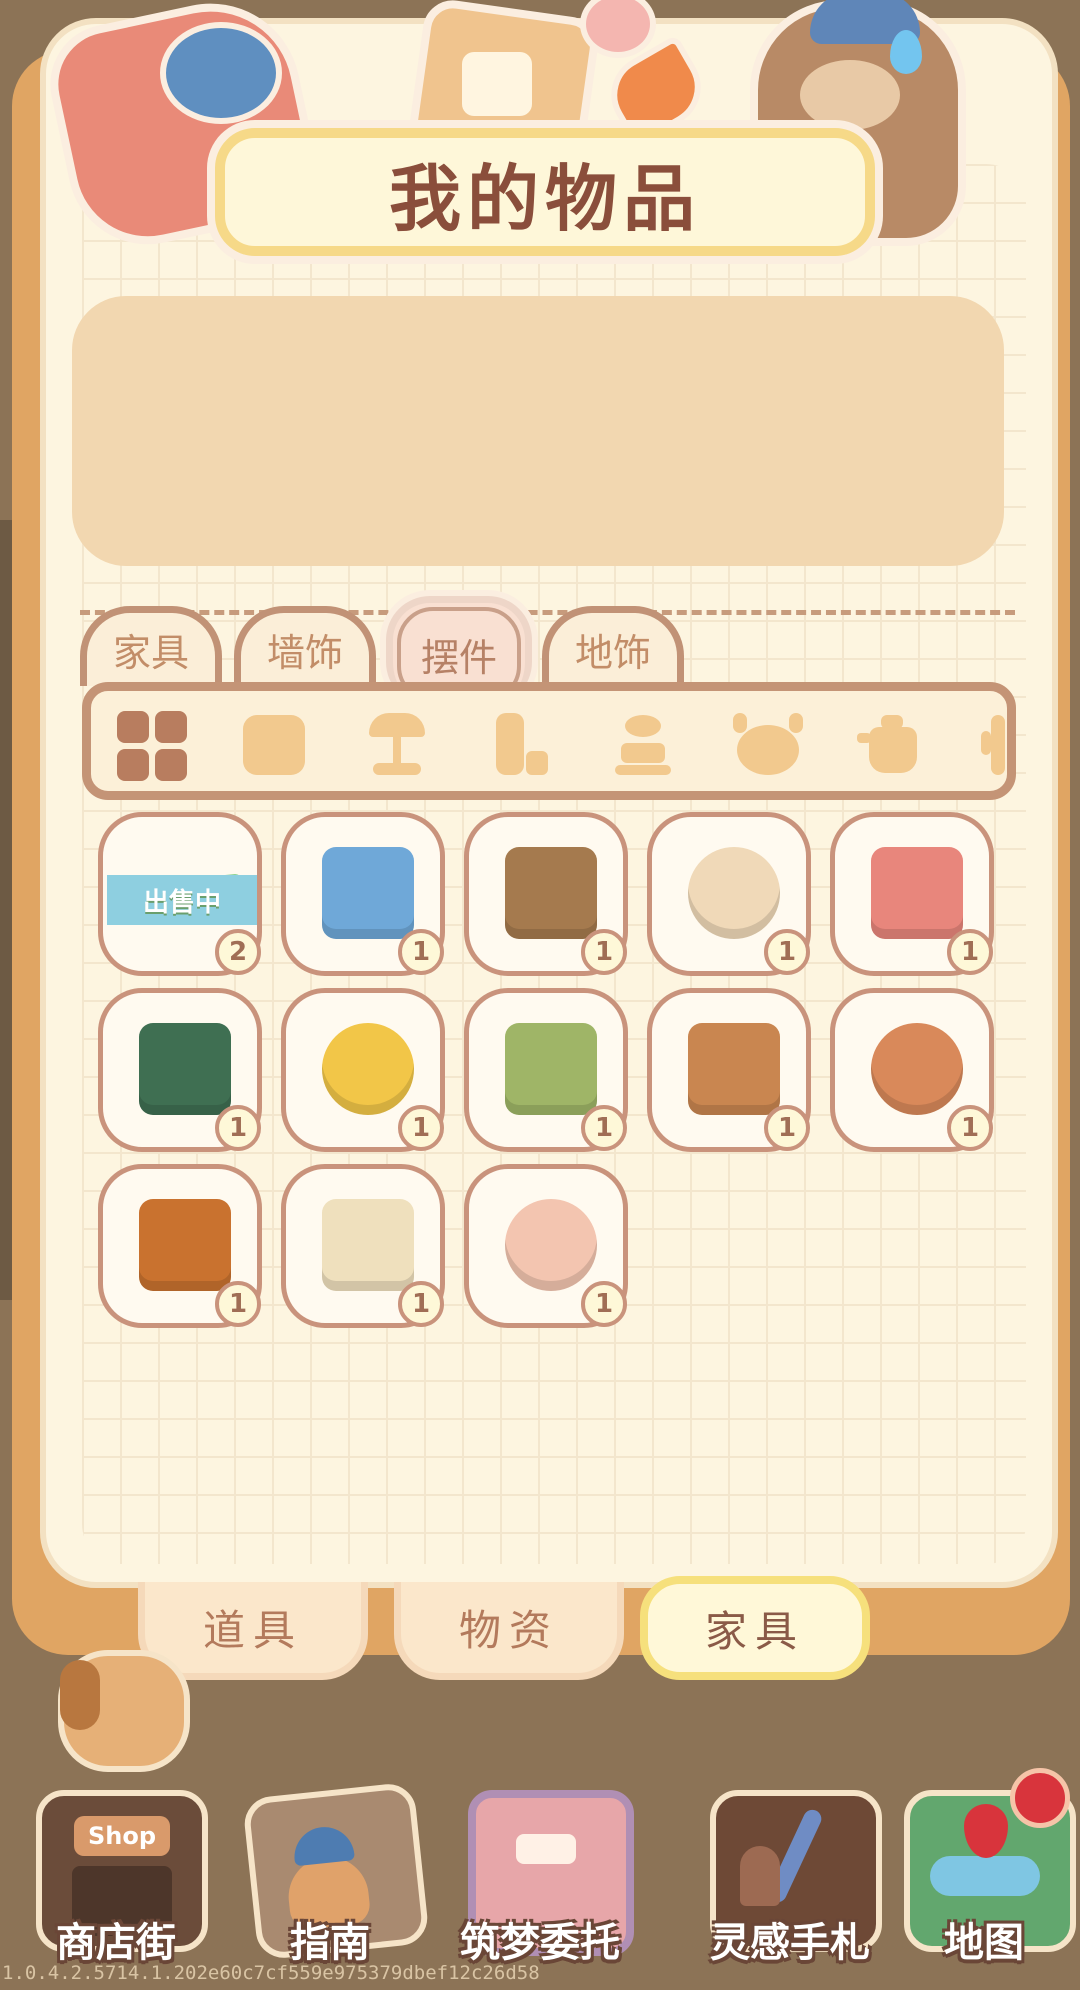 Image resolution: width=1080 pixels, height=1990 pixels. I want to click on item-slot-rubiks-cube: 1, so click(363, 1070).